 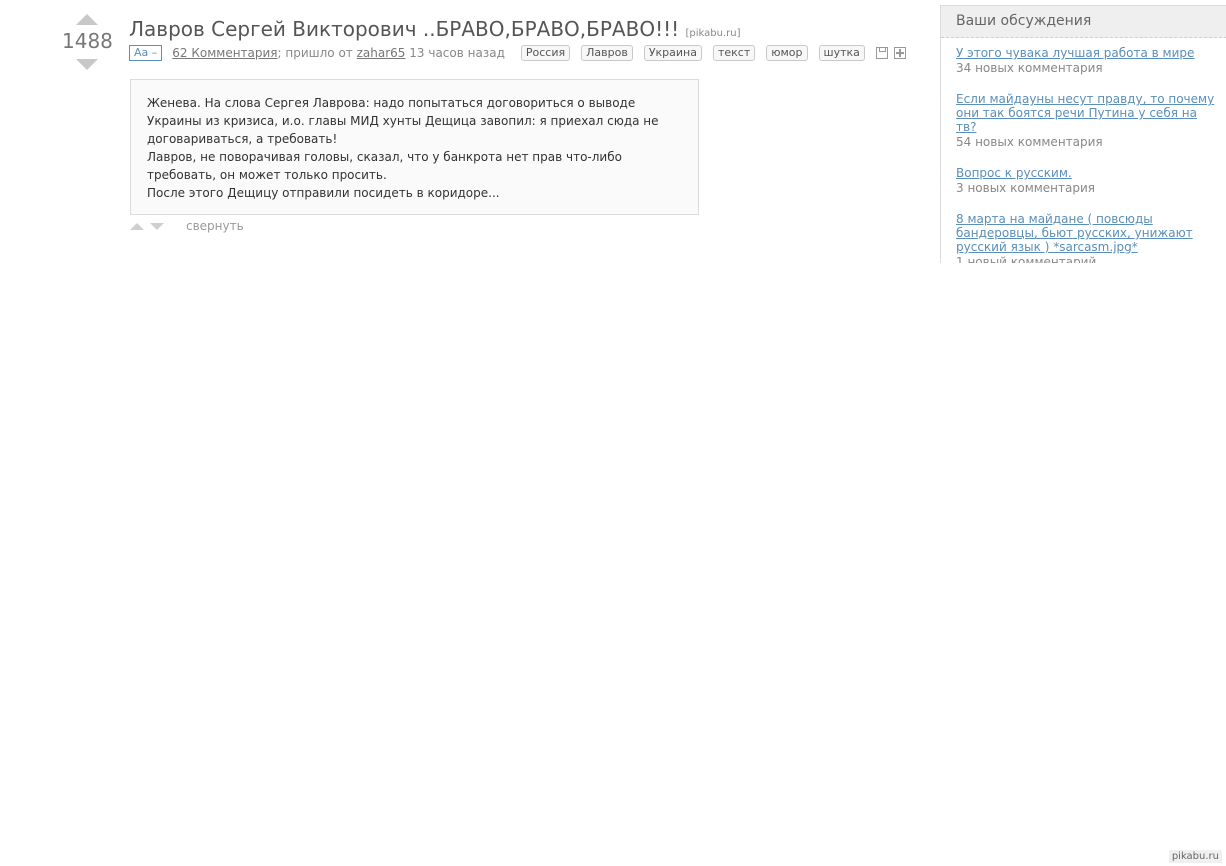 What do you see at coordinates (545, 53) in the screenshot?
I see `tag-item: Россия` at bounding box center [545, 53].